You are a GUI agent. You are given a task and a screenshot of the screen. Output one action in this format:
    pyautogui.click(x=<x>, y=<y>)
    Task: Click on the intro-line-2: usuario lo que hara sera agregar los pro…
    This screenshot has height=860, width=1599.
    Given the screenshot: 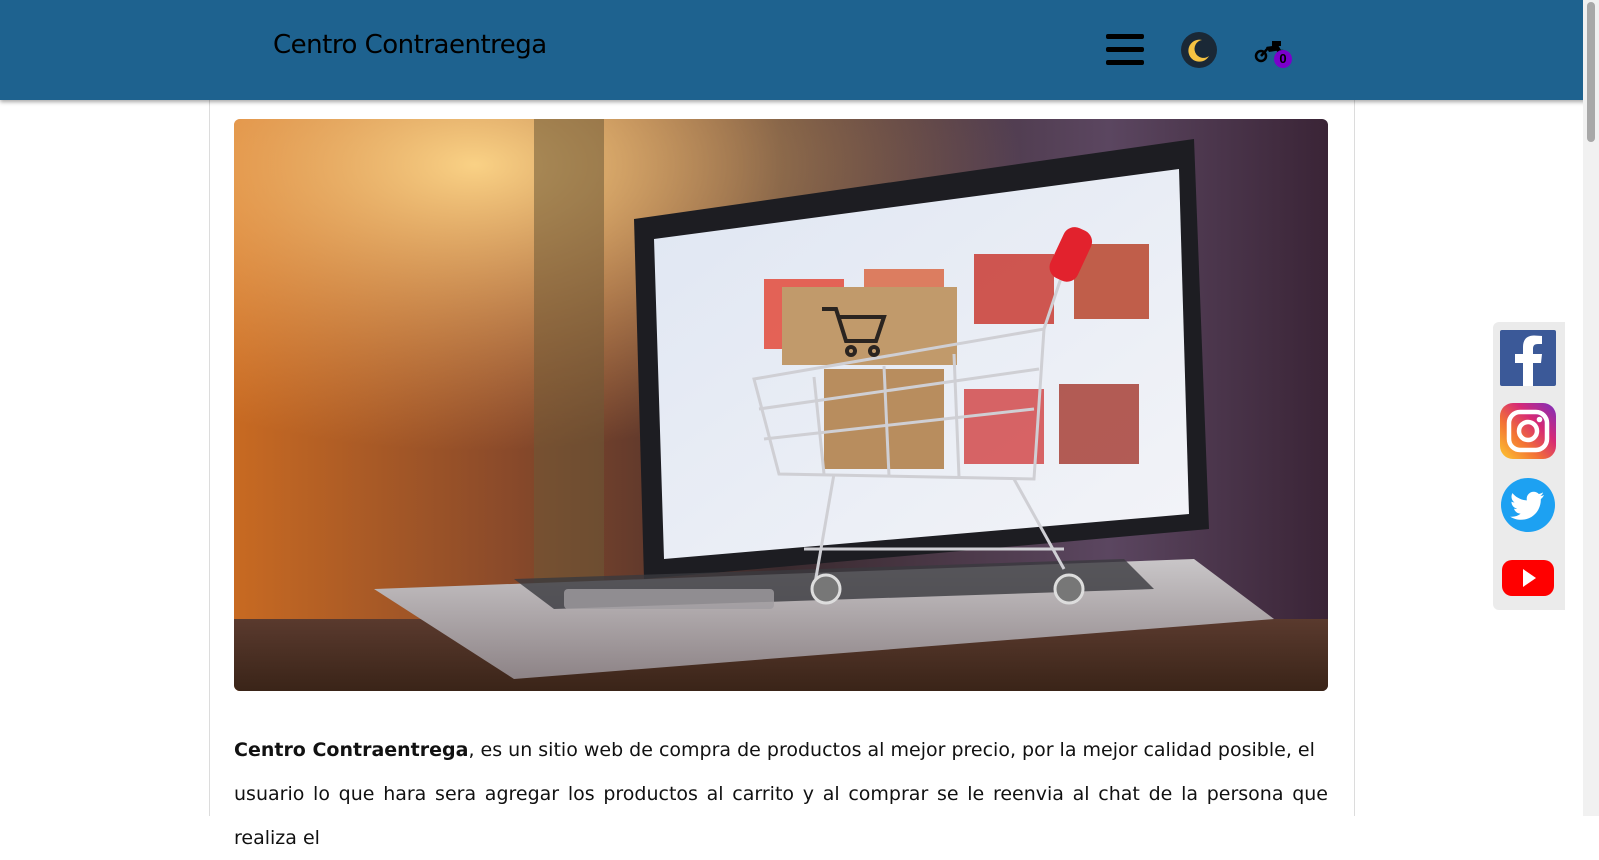 What is the action you would take?
    pyautogui.click(x=781, y=816)
    